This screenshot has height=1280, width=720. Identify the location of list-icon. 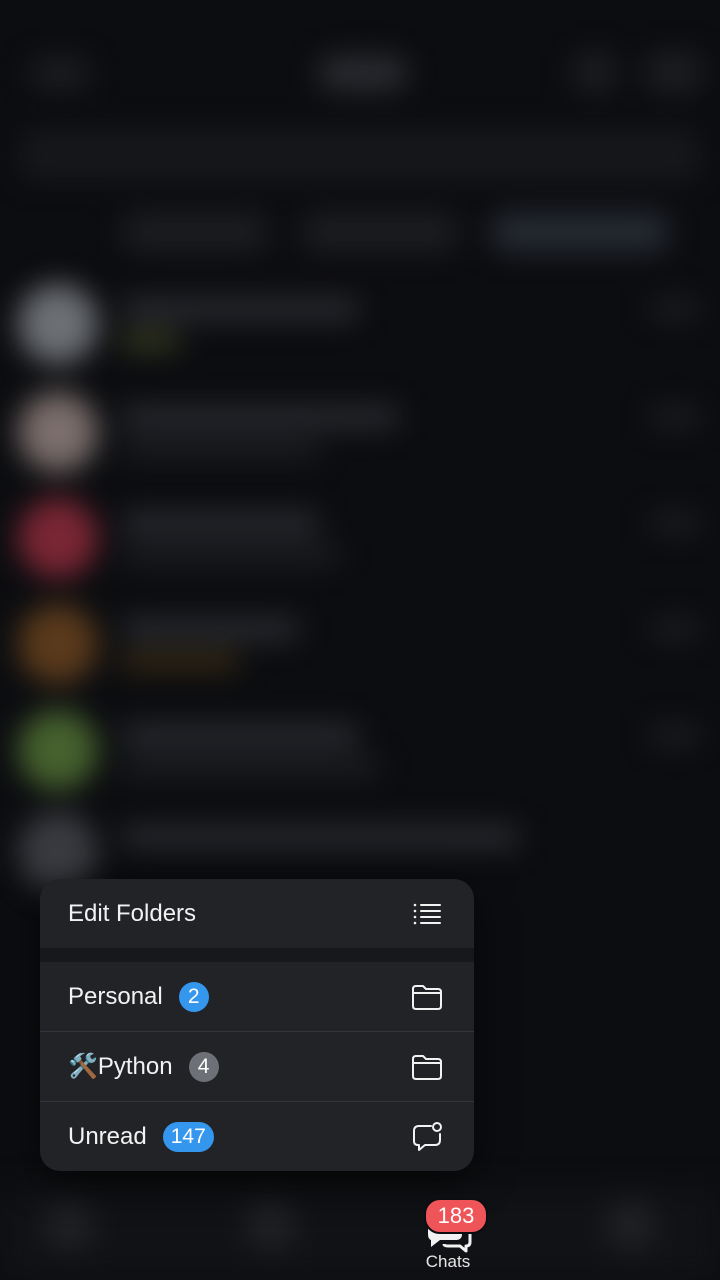
(427, 913).